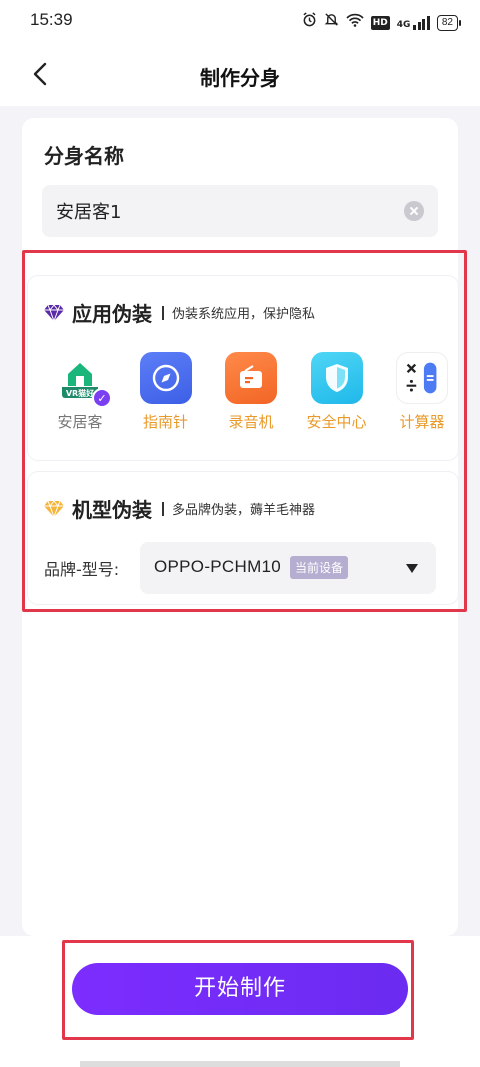 This screenshot has width=480, height=1067. Describe the element at coordinates (112, 314) in the screenshot. I see `app-disguise-title: 应用伪装` at that location.